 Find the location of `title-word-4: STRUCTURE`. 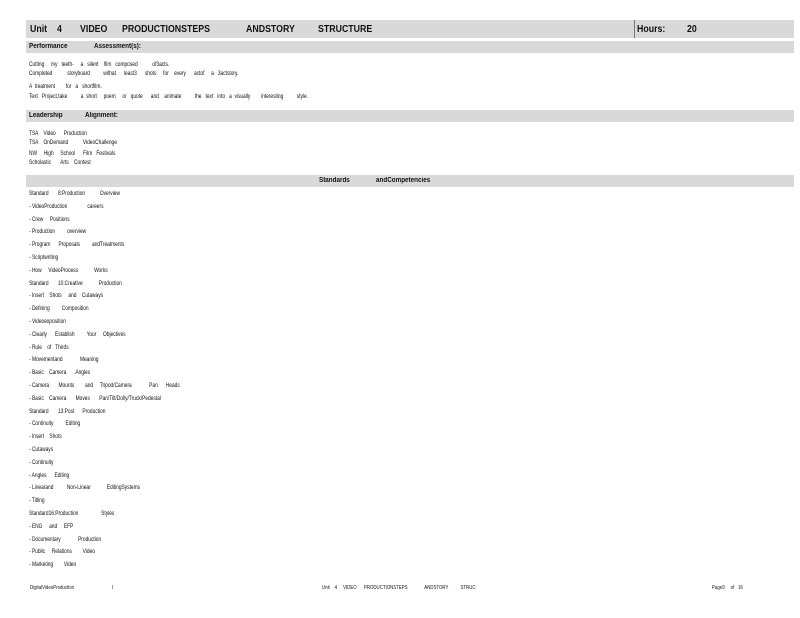

title-word-4: STRUCTURE is located at coordinates (345, 29).